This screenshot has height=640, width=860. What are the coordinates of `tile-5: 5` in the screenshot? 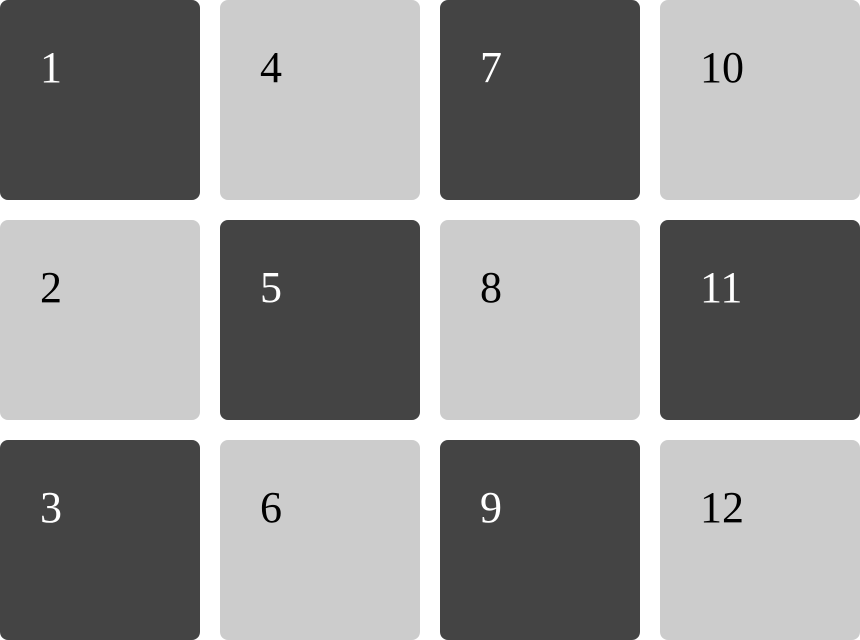 It's located at (320, 320).